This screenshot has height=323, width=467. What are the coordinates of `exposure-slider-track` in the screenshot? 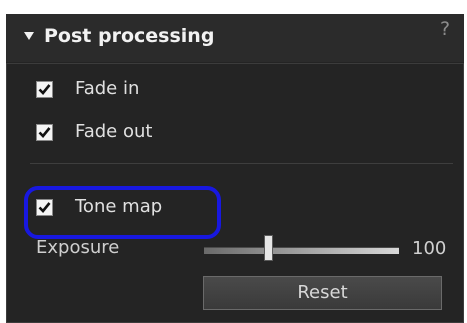 It's located at (301, 250).